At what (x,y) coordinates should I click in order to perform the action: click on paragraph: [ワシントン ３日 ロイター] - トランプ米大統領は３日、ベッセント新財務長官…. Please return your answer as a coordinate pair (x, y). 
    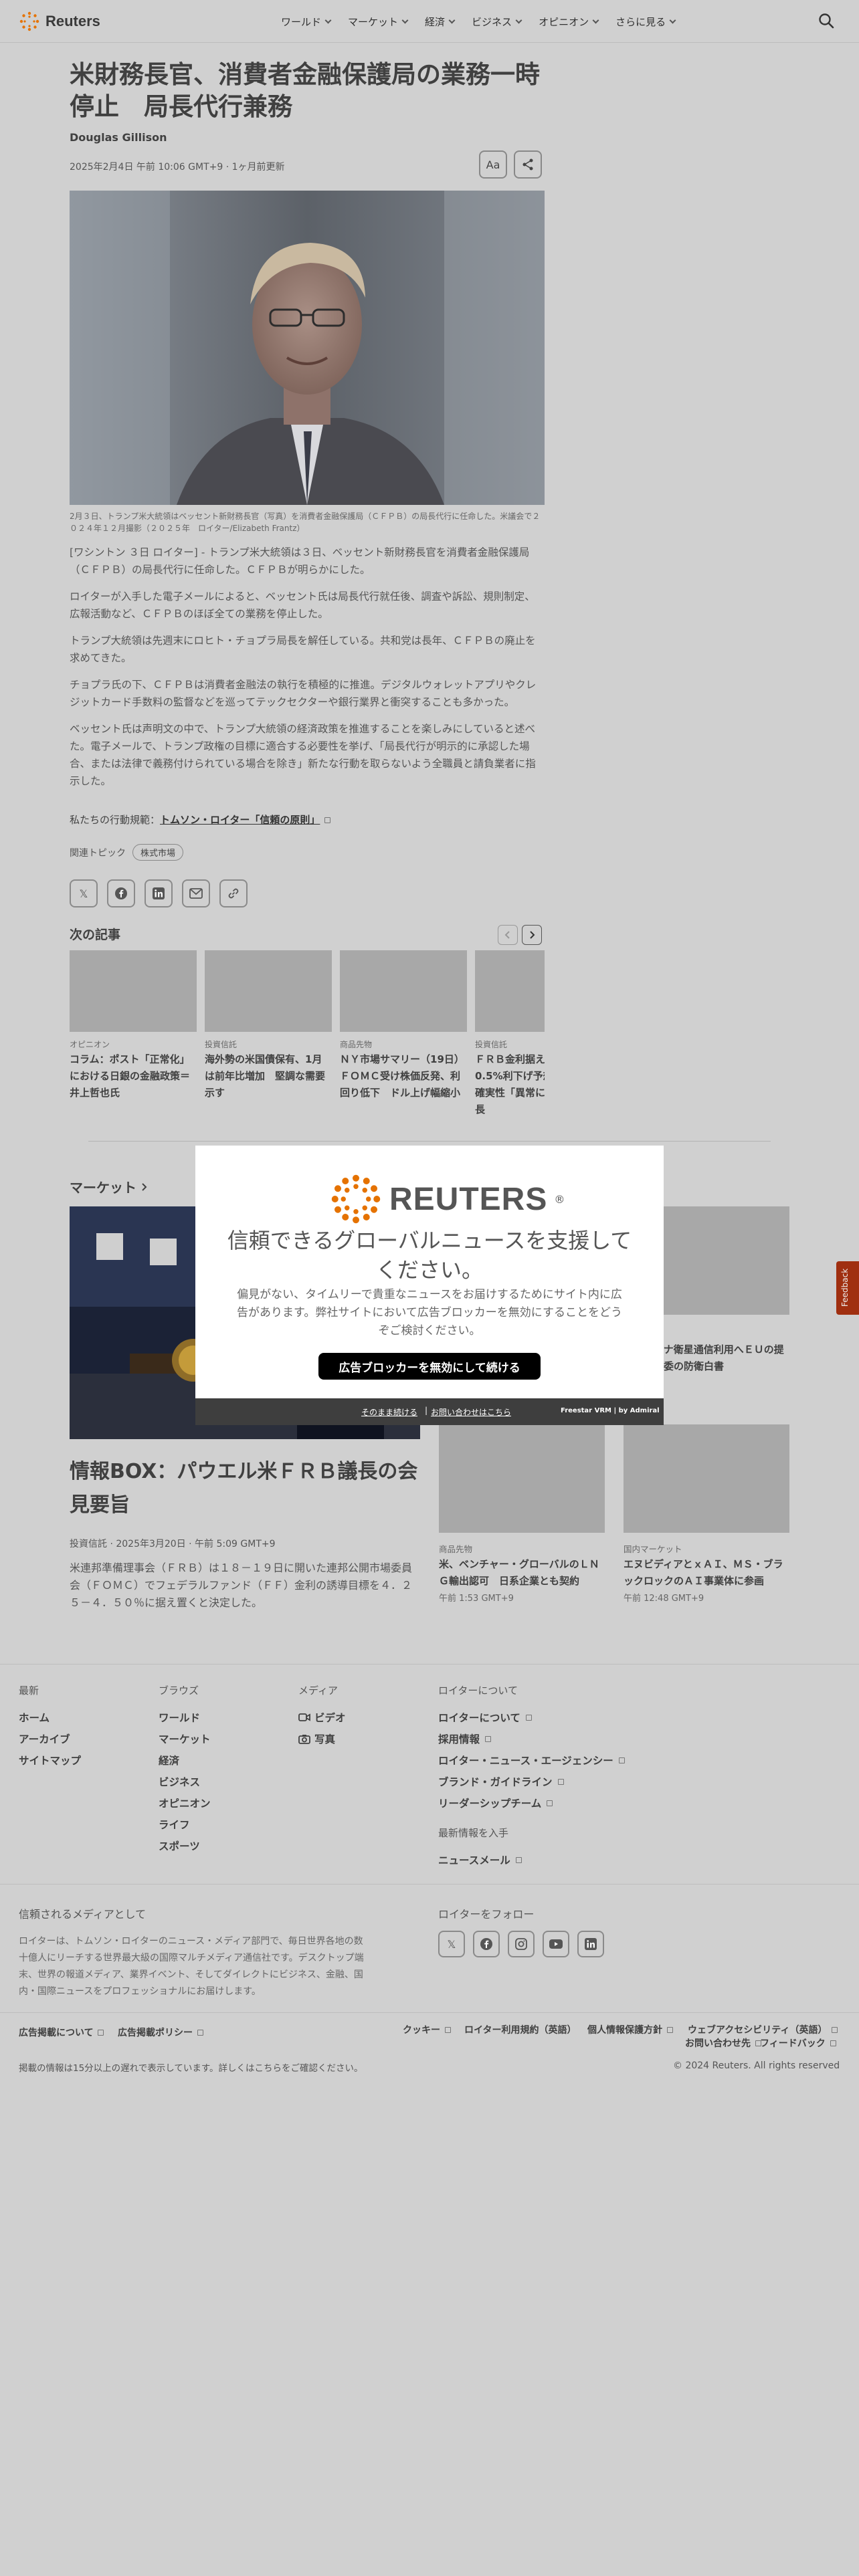
    Looking at the image, I should click on (300, 561).